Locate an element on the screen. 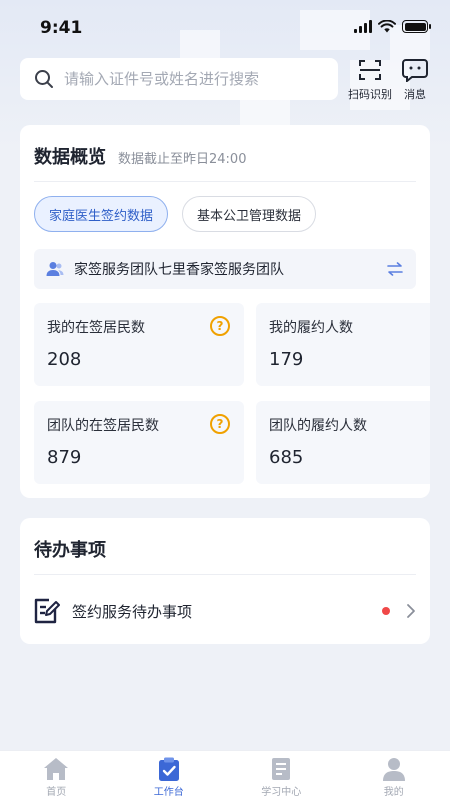  search-box is located at coordinates (179, 79).